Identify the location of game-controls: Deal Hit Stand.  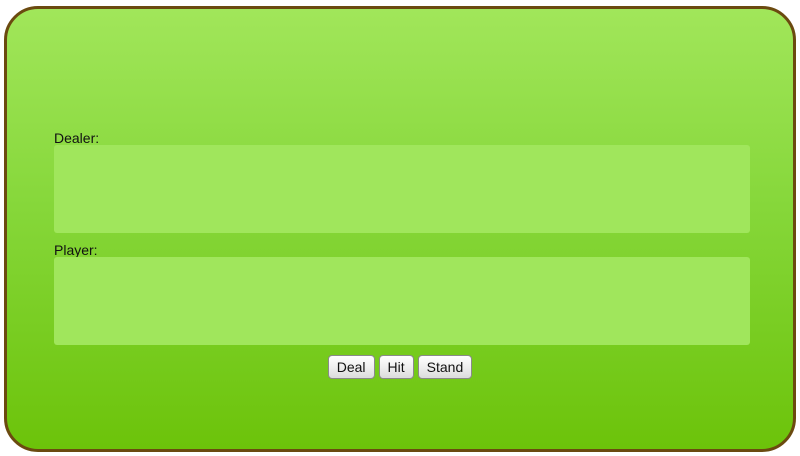
(400, 367).